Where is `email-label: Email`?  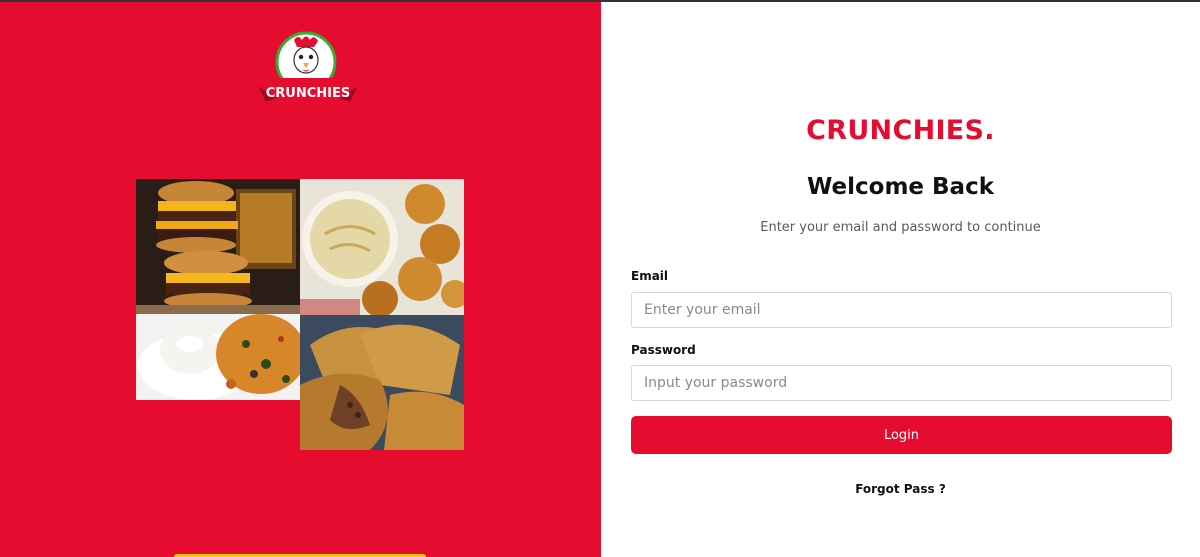
email-label: Email is located at coordinates (650, 276).